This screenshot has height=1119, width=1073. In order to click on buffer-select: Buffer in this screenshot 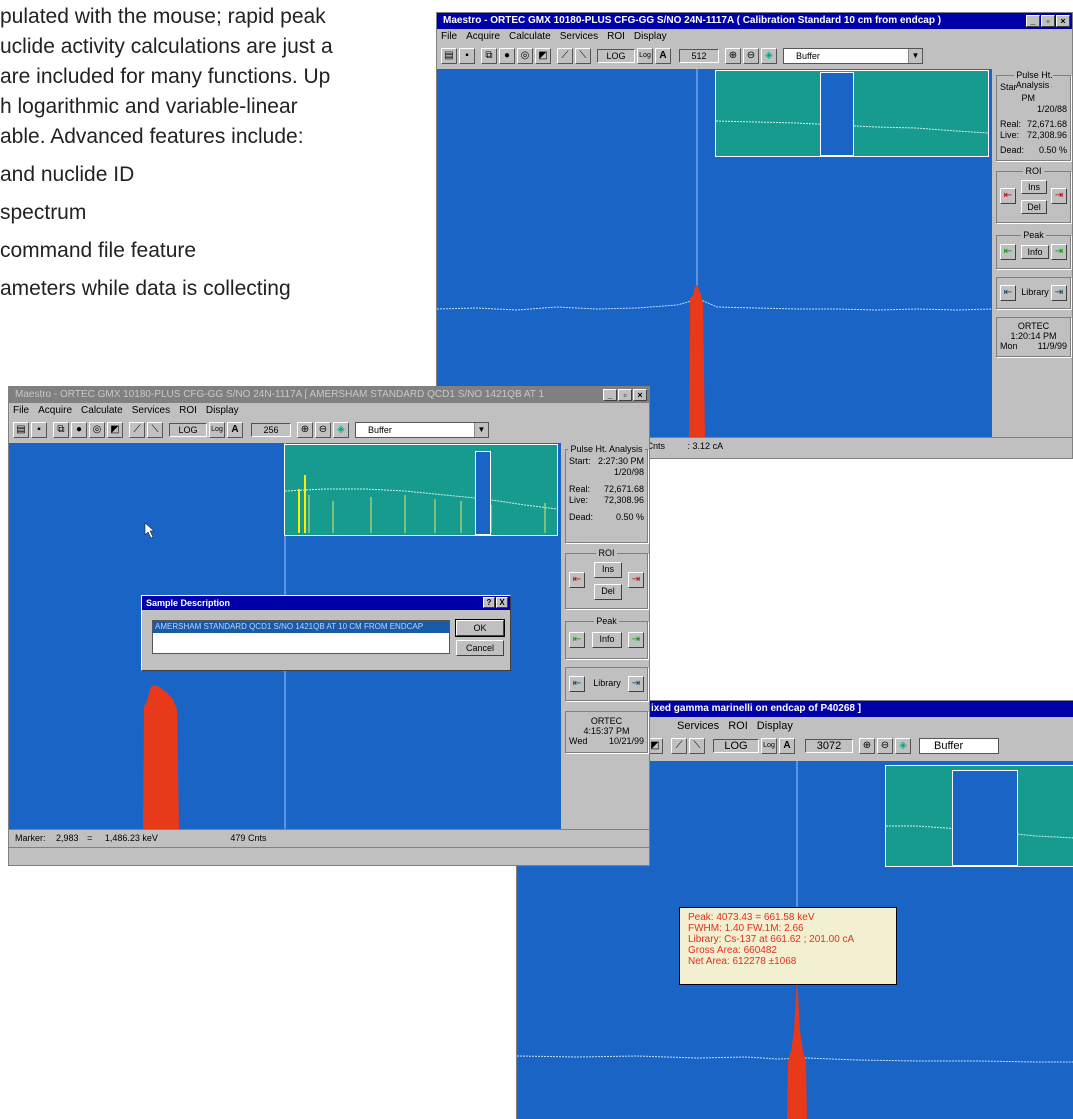, I will do `click(959, 746)`.